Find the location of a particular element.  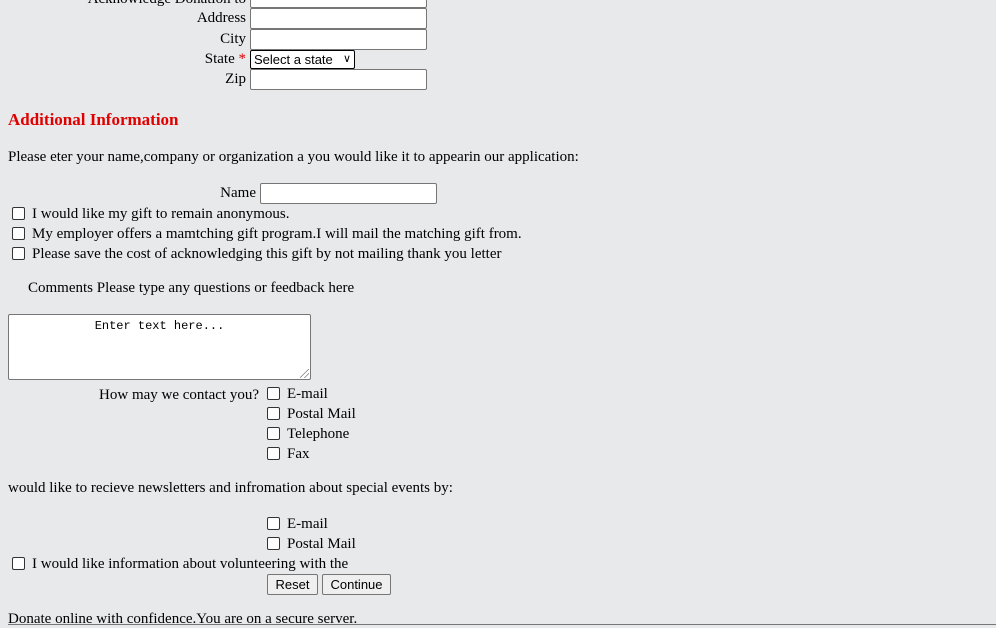

contact-email-checkbox is located at coordinates (273, 393).